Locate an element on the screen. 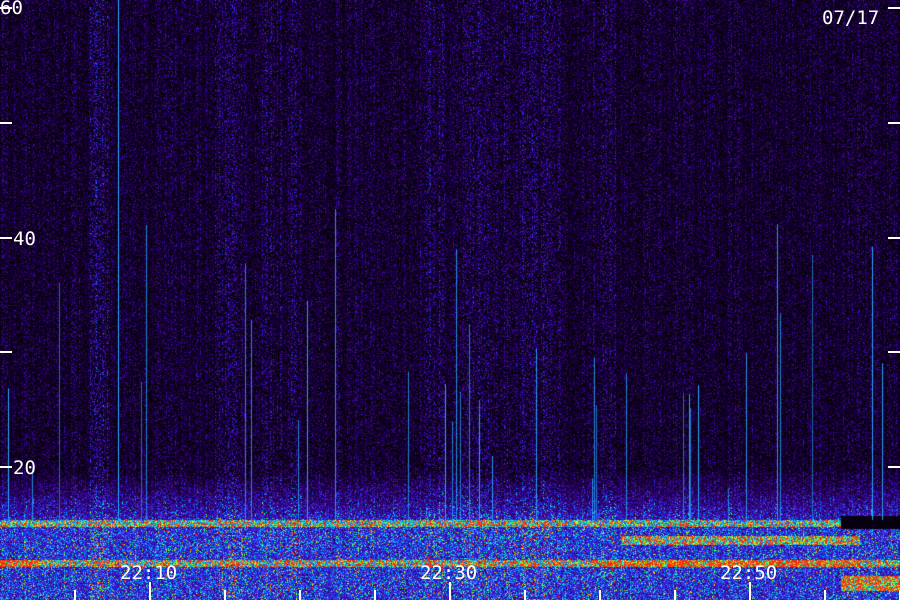 The width and height of the screenshot is (900, 600). y-label-60: 60 is located at coordinates (11, 9).